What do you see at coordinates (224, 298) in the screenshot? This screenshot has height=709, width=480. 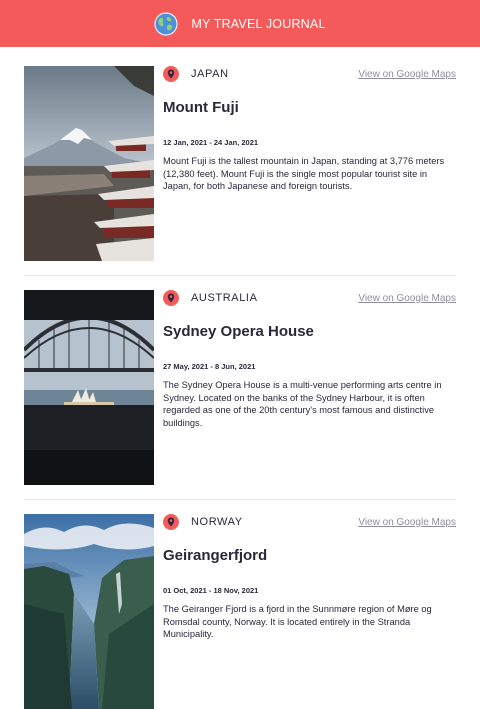 I see `entry-country: AUSTRALIA` at bounding box center [224, 298].